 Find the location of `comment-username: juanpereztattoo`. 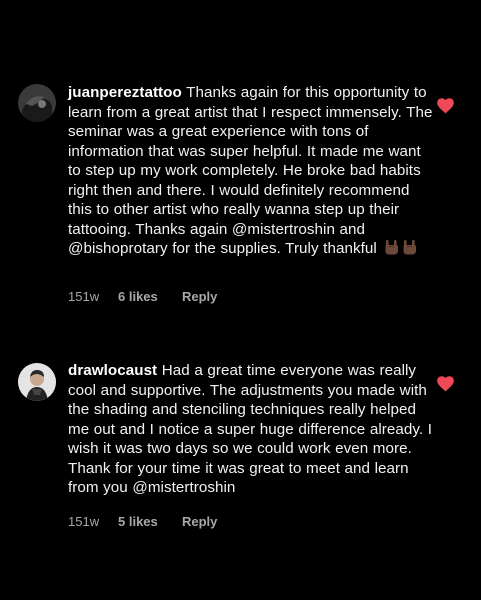

comment-username: juanpereztattoo is located at coordinates (125, 92).